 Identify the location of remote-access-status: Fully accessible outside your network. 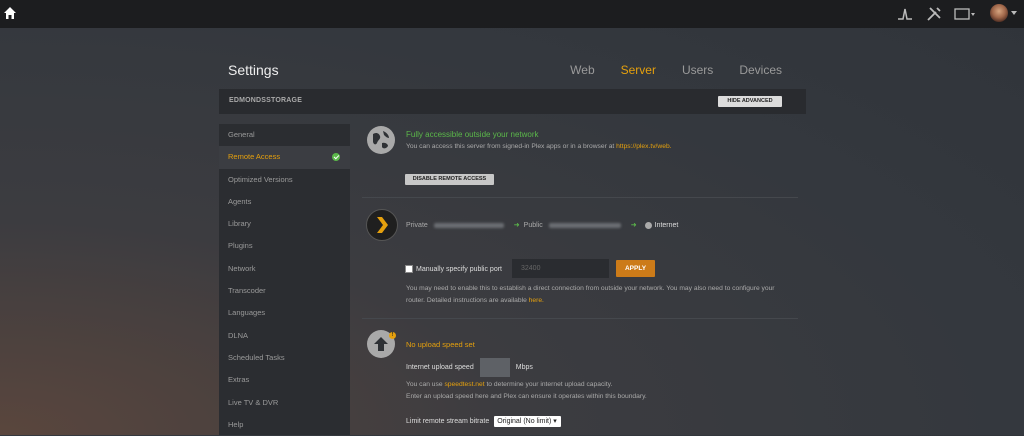
(472, 134).